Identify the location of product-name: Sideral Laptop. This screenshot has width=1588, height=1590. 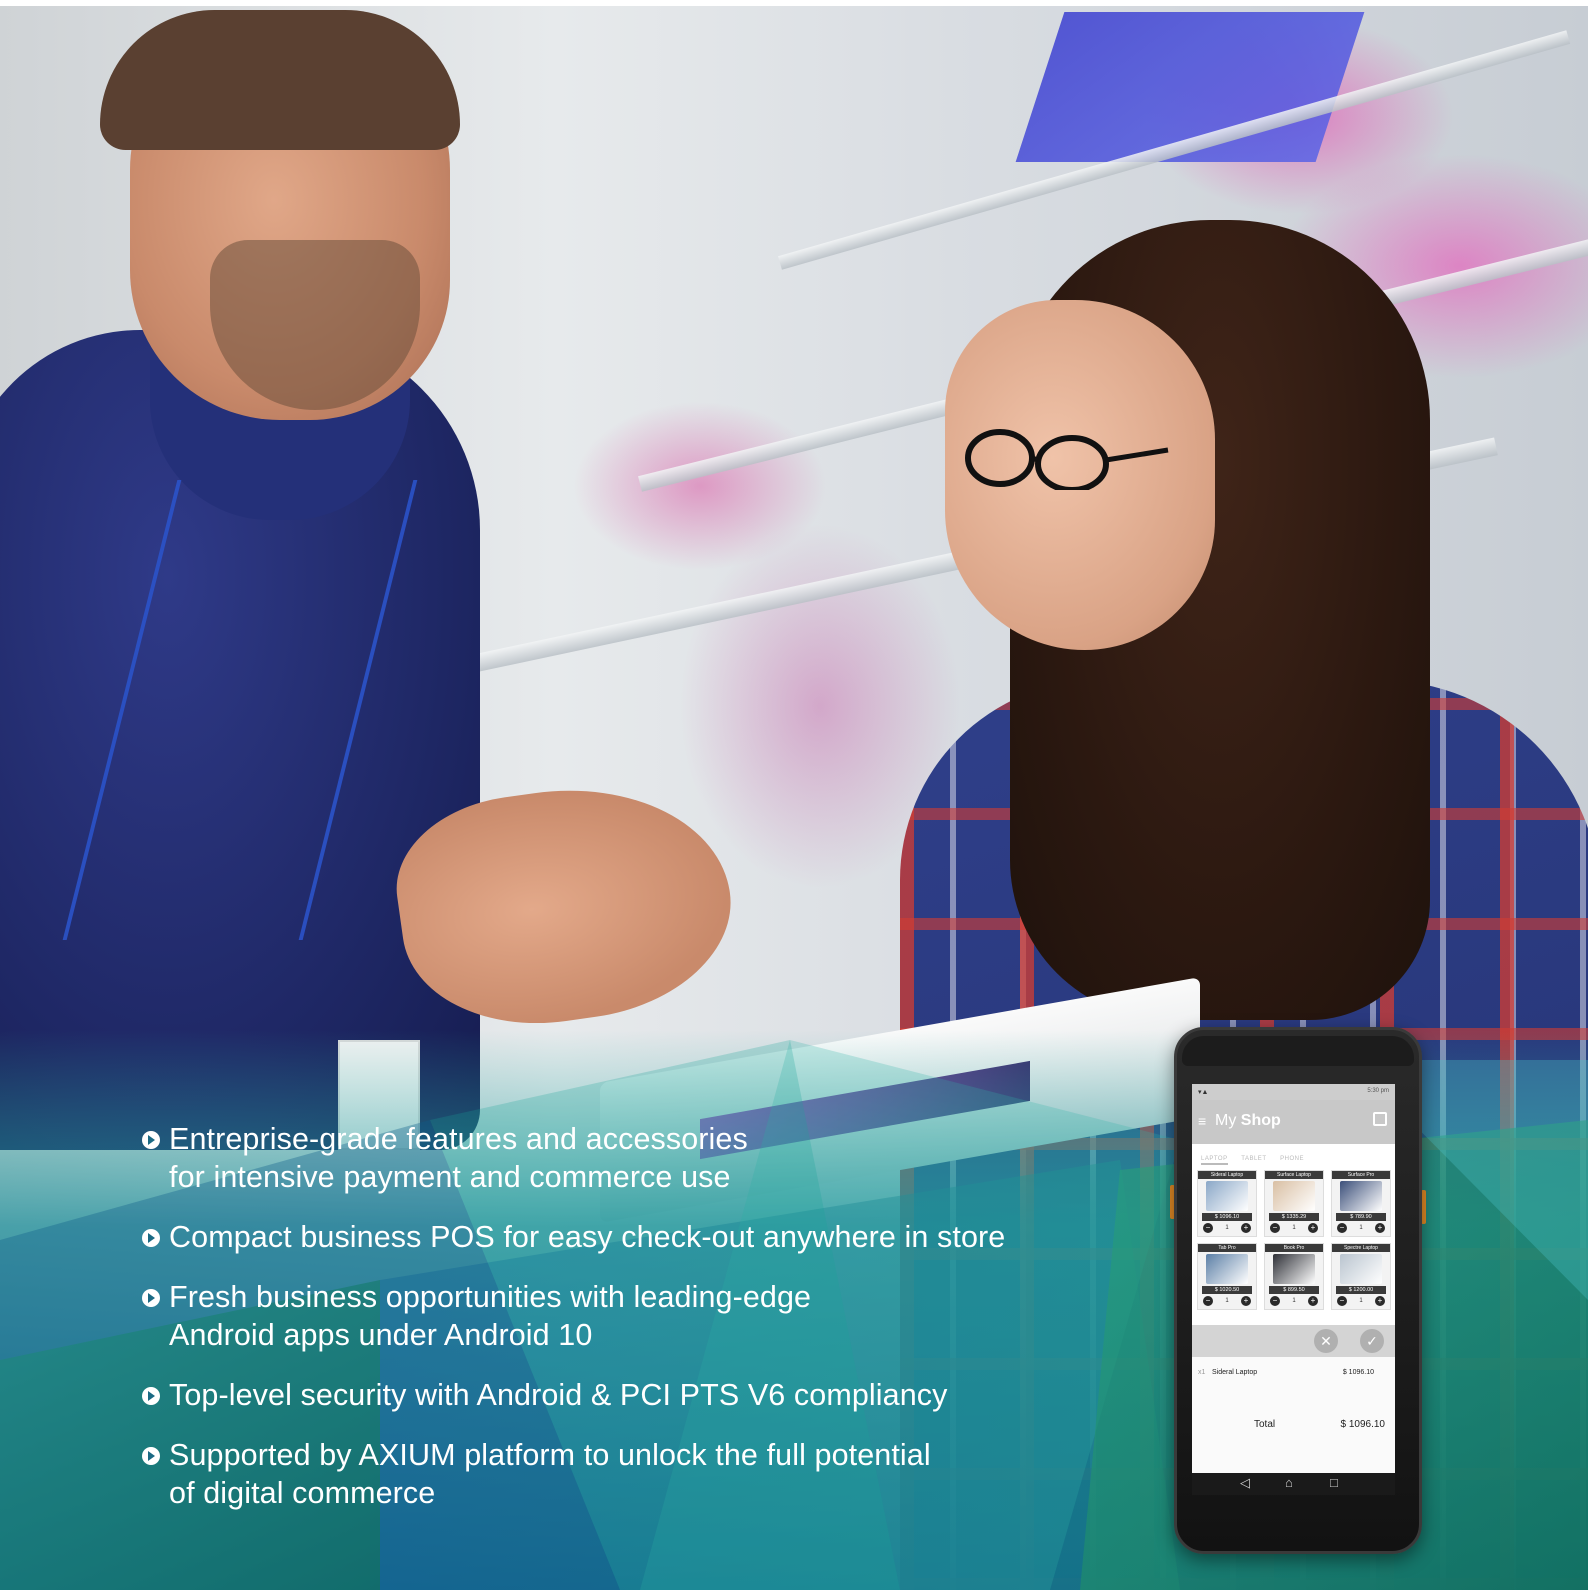
(1227, 1175).